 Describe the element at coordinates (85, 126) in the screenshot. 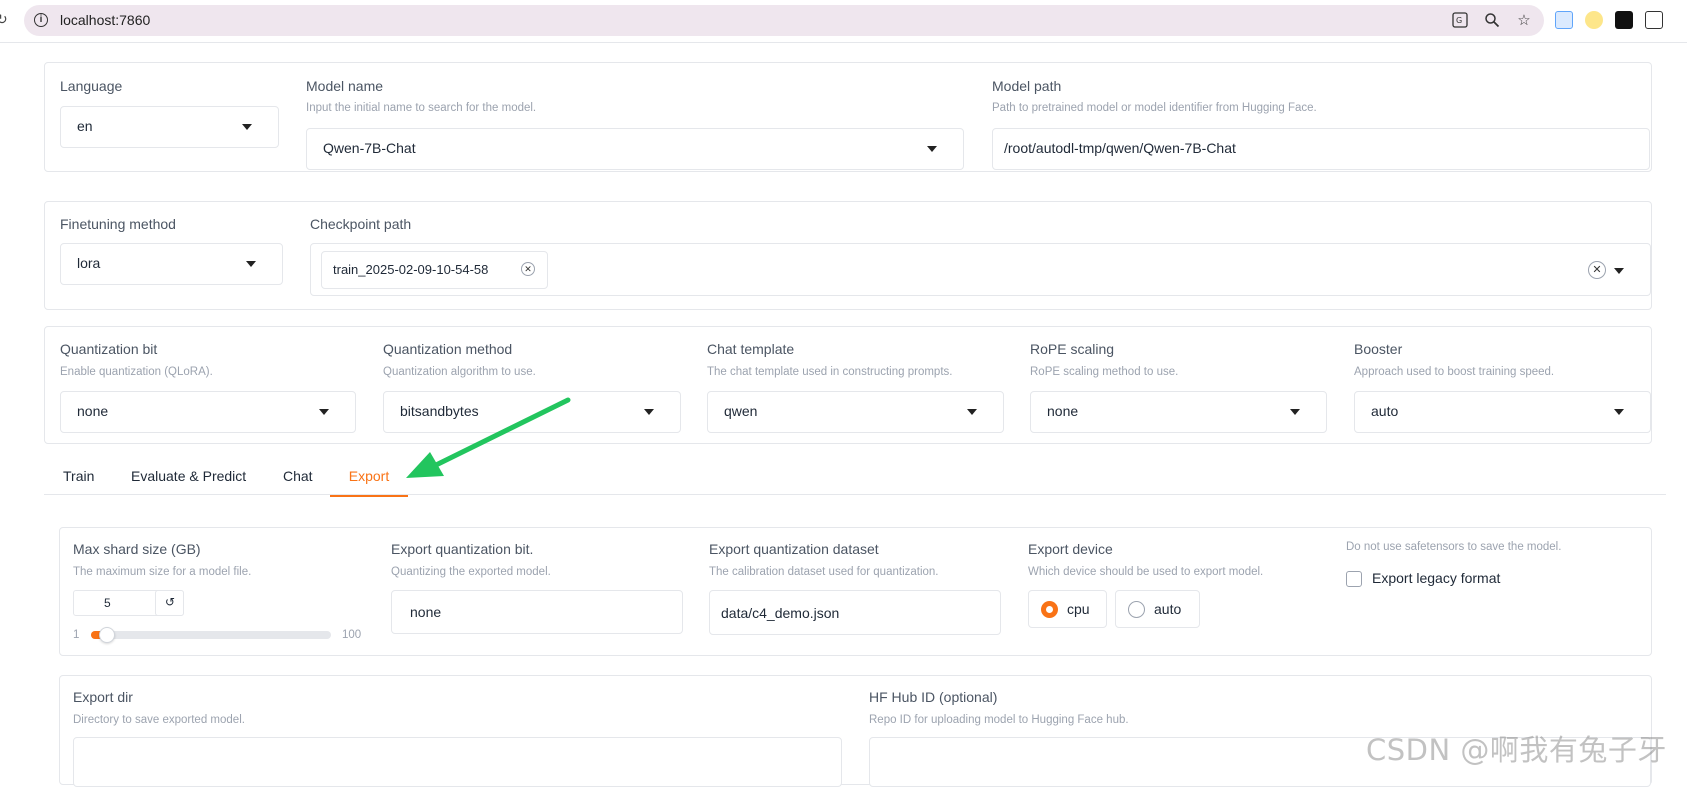

I see `language-value: en` at that location.